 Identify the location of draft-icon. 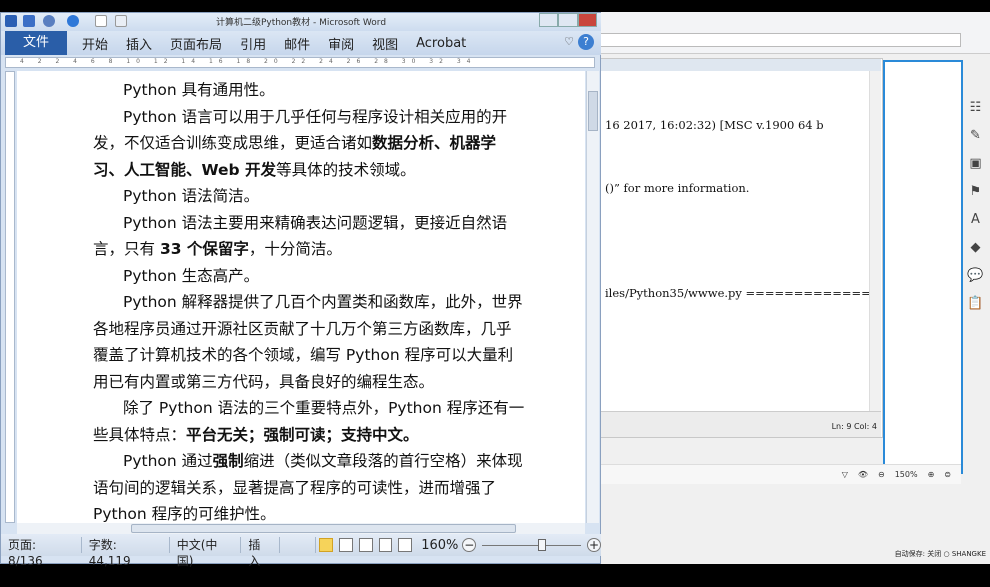
(405, 545).